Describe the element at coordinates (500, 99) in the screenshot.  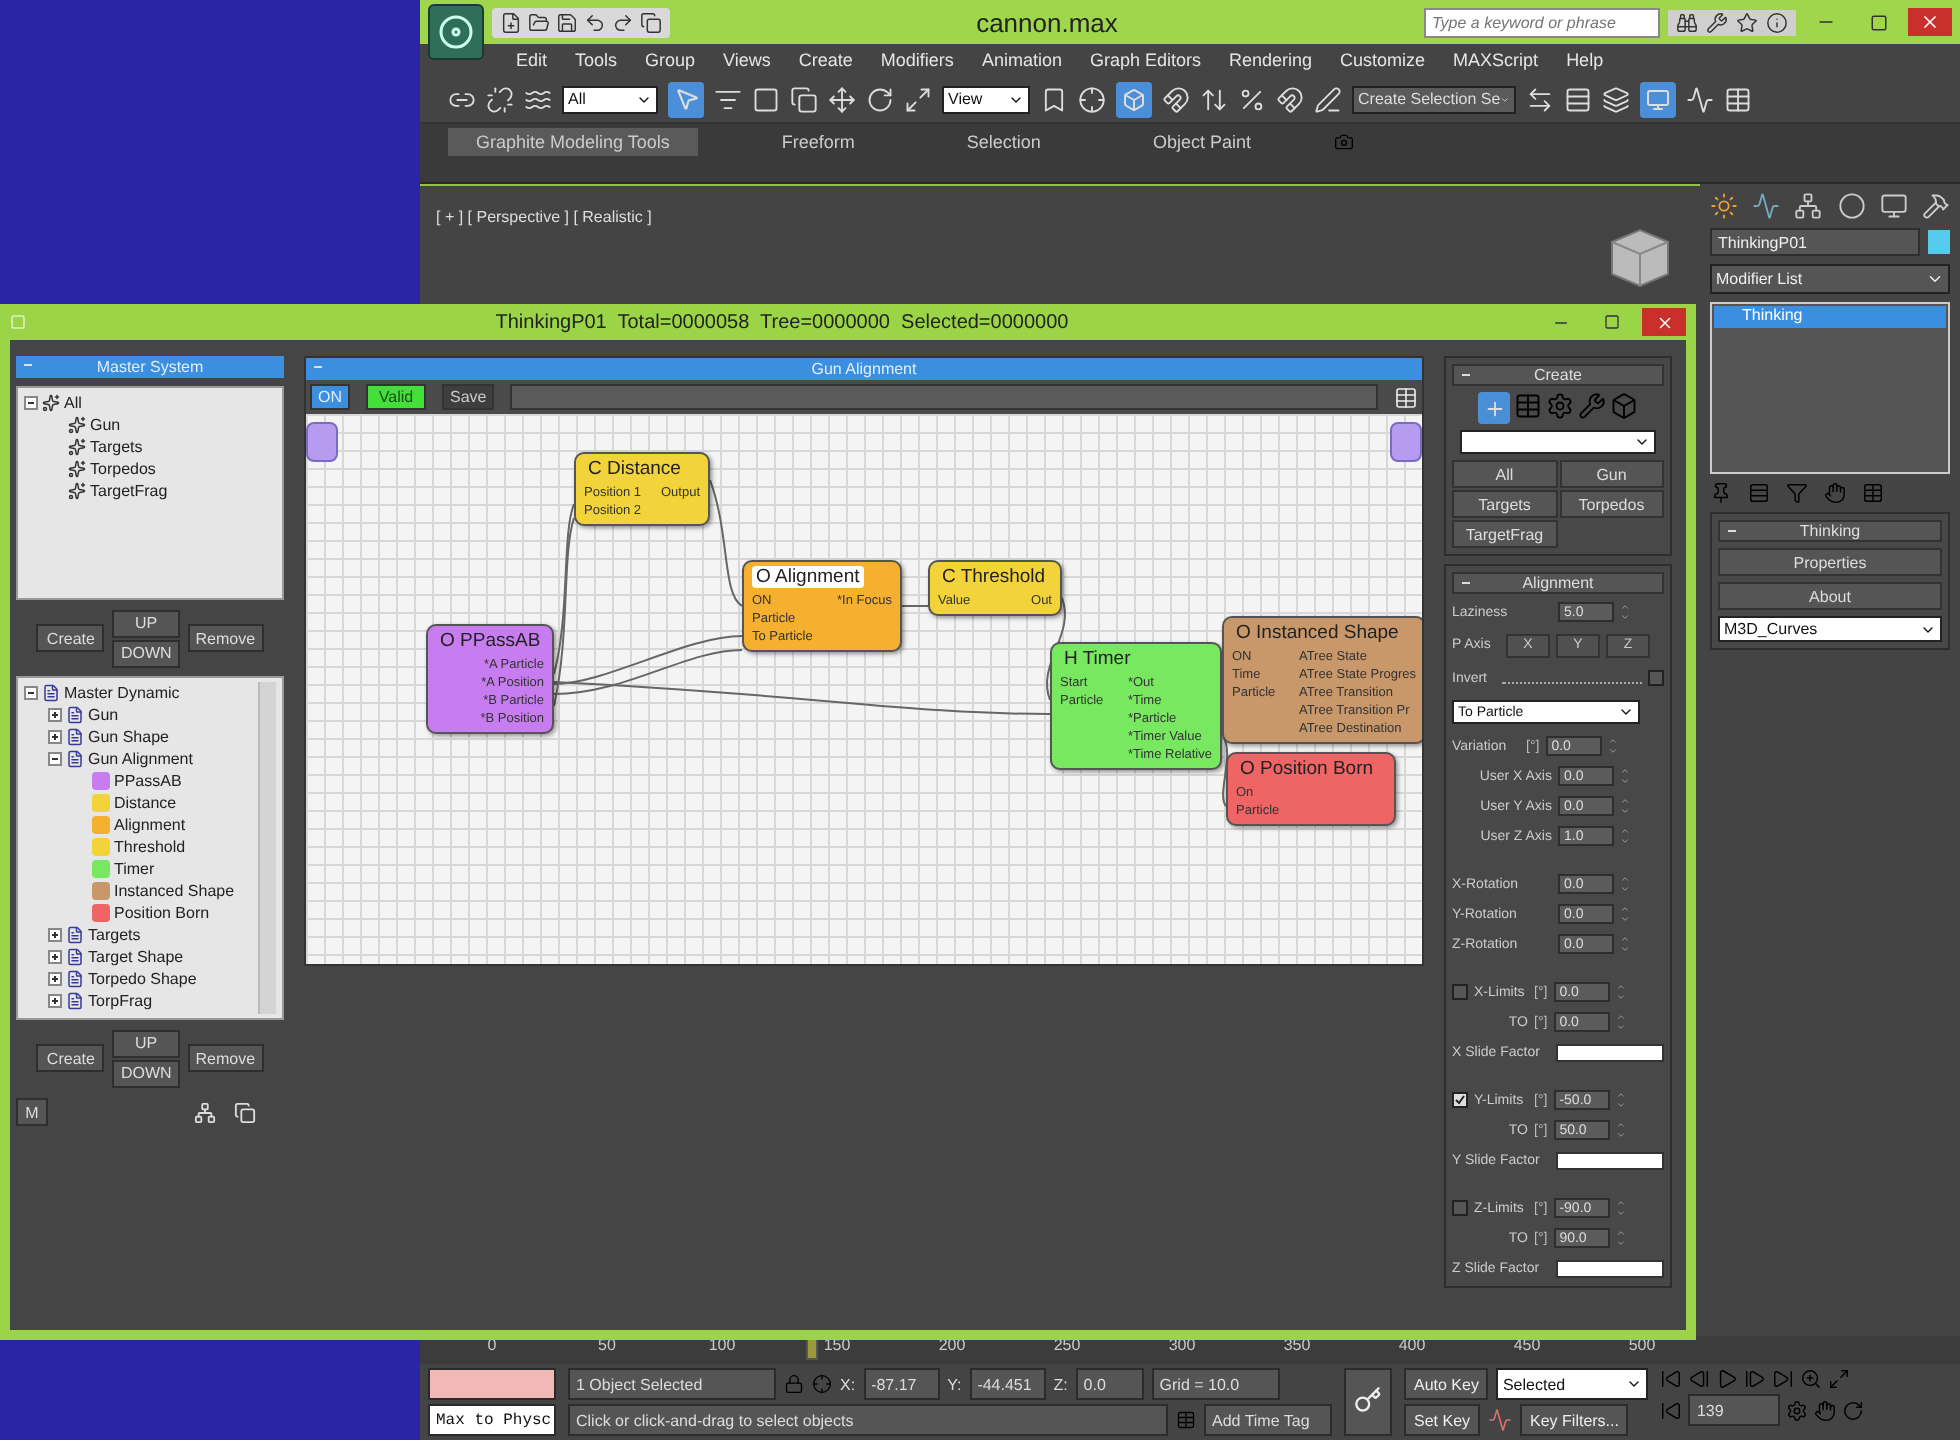
I see `unlink-icon` at that location.